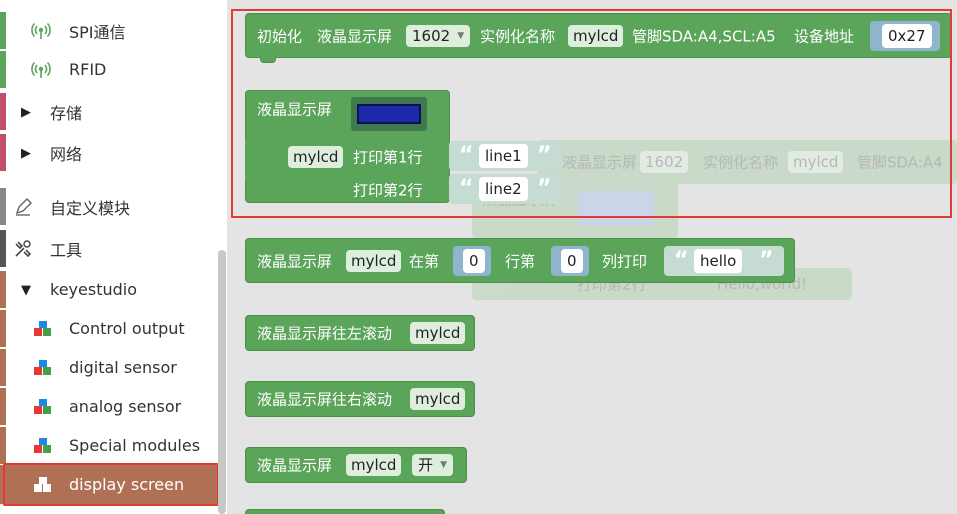 The image size is (957, 514). I want to click on sidebar-item-display-screen: display screen, so click(109, 484).